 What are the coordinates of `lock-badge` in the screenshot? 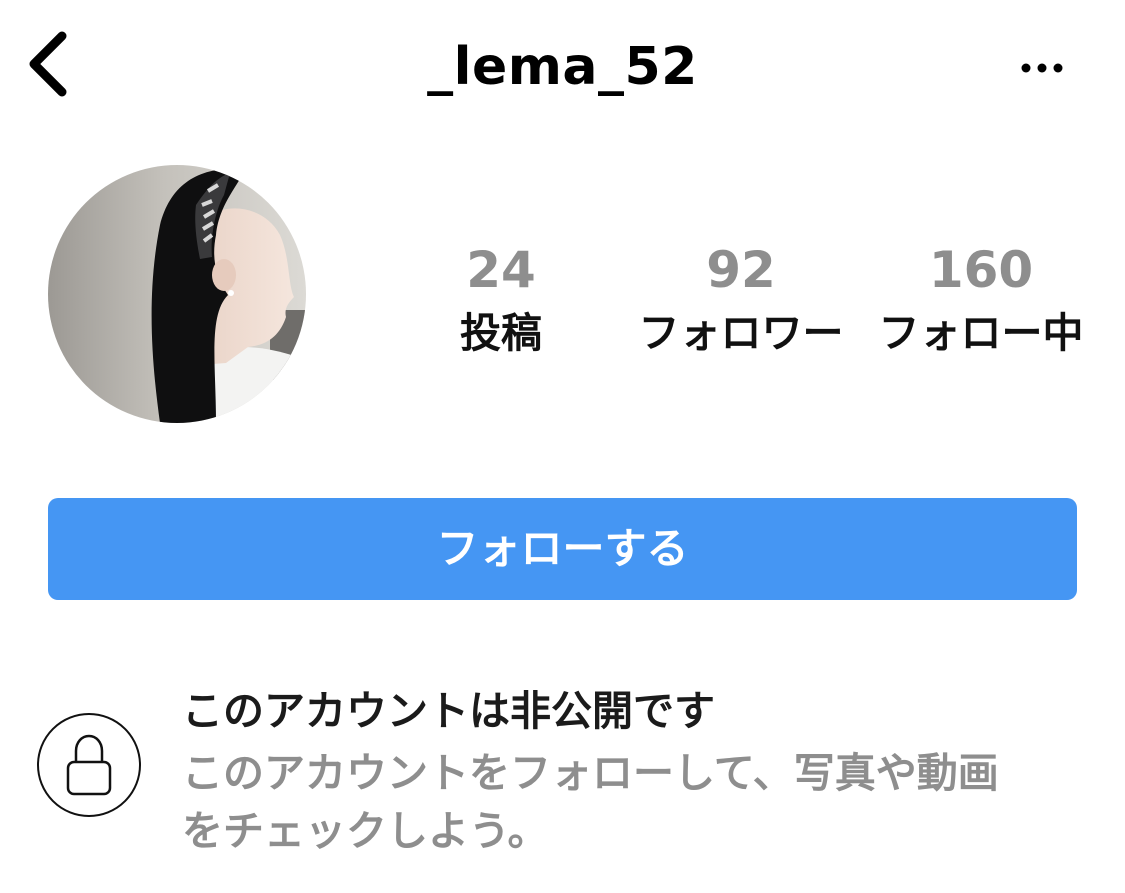 It's located at (89, 765).